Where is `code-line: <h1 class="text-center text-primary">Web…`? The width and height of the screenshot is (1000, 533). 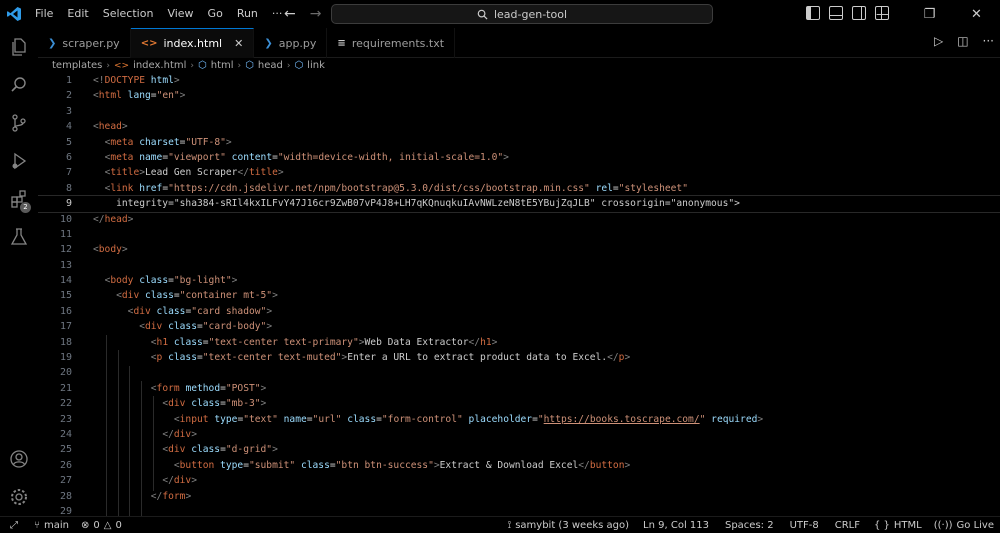
code-line: <h1 class="text-center text-primary">Web… is located at coordinates (546, 342).